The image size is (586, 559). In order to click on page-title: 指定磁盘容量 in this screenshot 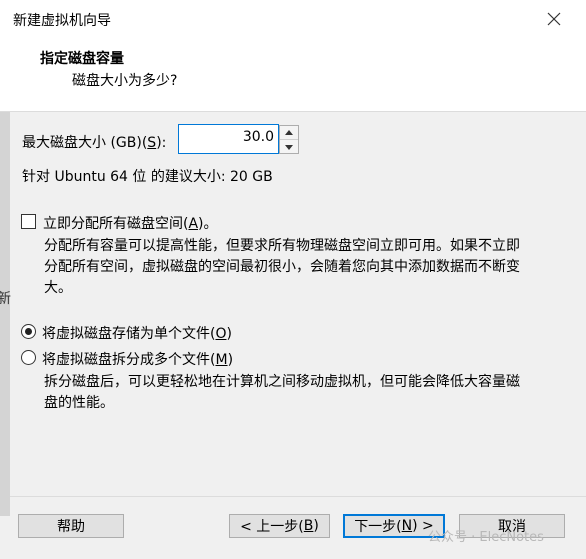, I will do `click(82, 59)`.